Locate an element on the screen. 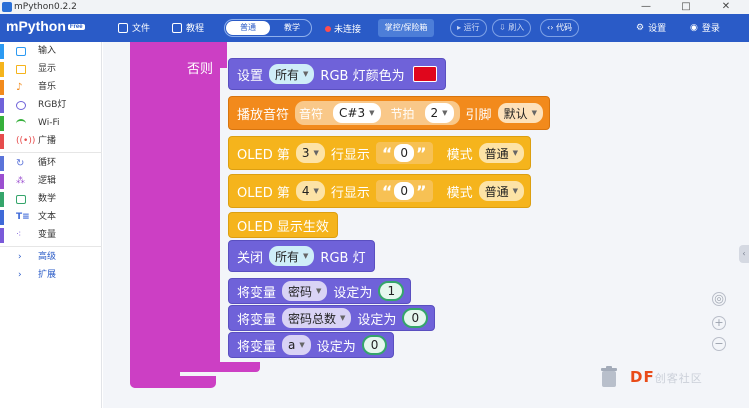 The width and height of the screenshot is (749, 408). mode-switch: 普通 教学 is located at coordinates (268, 28).